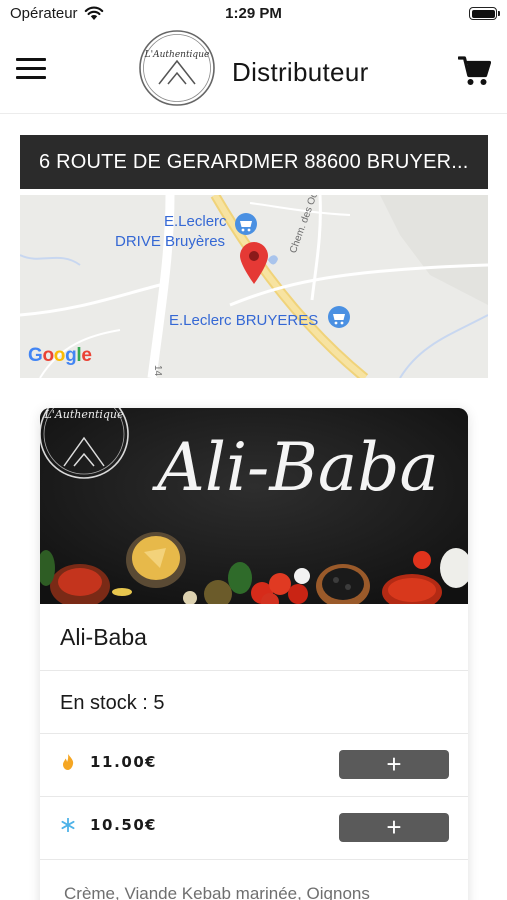 The height and width of the screenshot is (900, 507). I want to click on battery-icon, so click(484, 13).